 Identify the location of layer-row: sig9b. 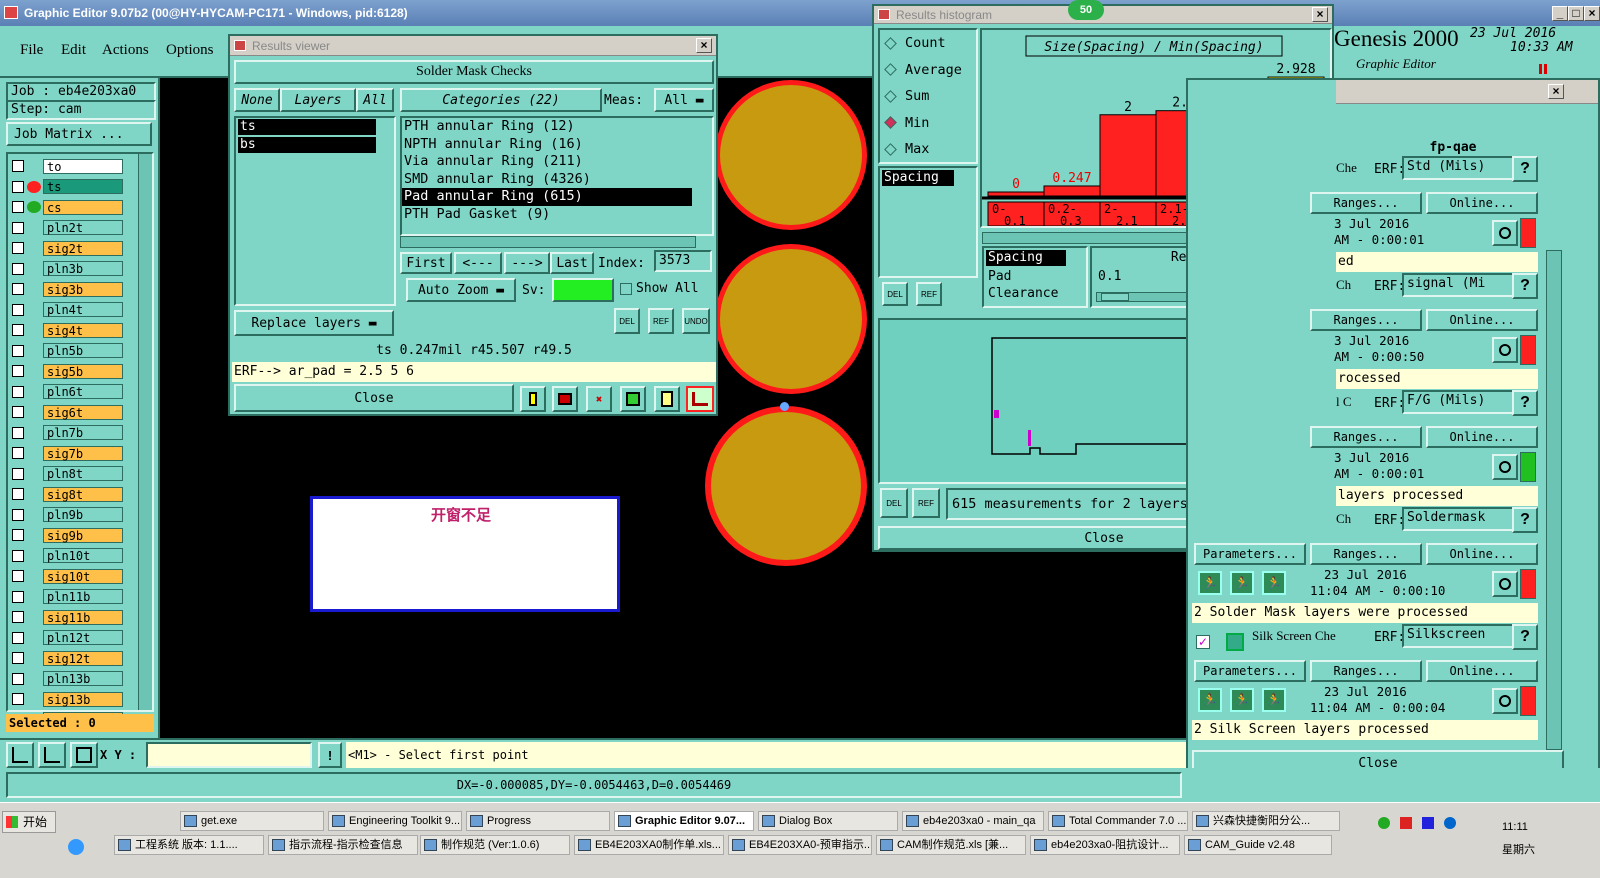
(67, 535).